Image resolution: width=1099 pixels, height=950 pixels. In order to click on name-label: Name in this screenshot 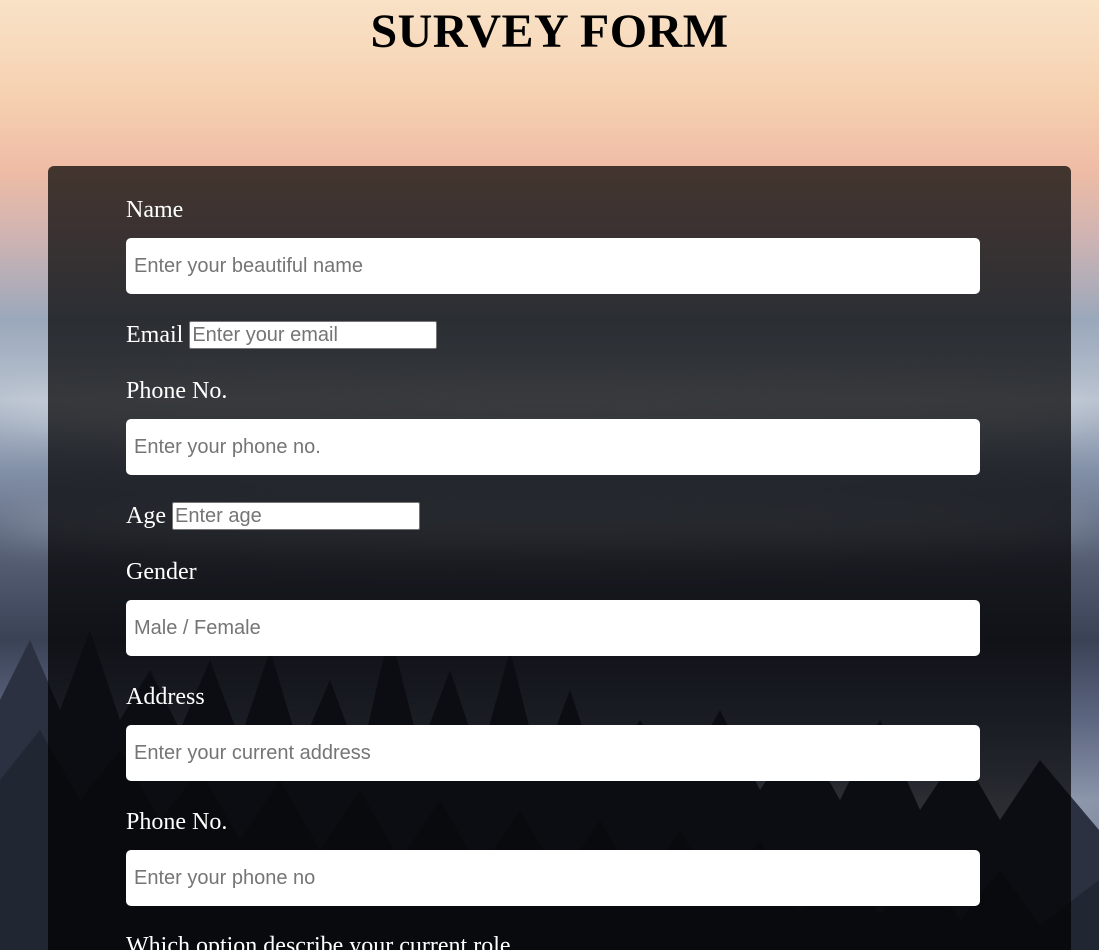, I will do `click(155, 210)`.